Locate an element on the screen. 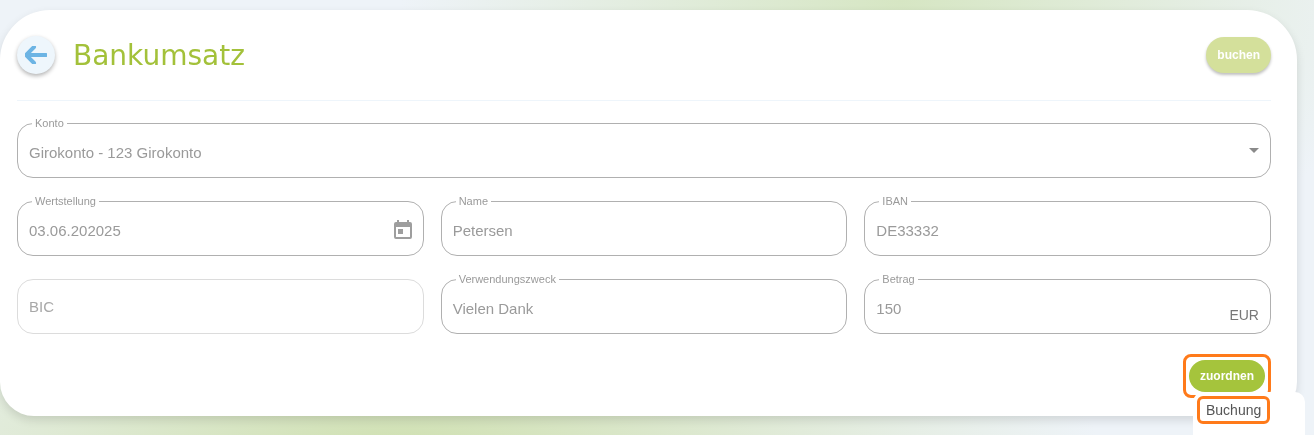 The height and width of the screenshot is (435, 1314). dropdown-caret-icon is located at coordinates (1254, 150).